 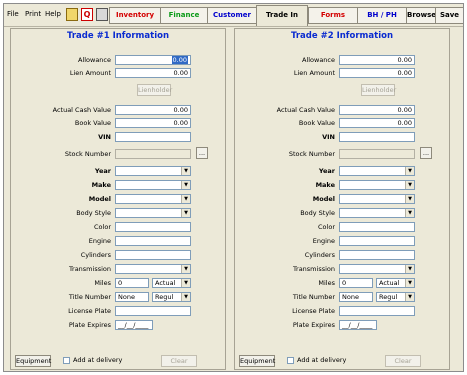 What do you see at coordinates (132, 297) in the screenshot?
I see `trade1-title-number-input: None` at bounding box center [132, 297].